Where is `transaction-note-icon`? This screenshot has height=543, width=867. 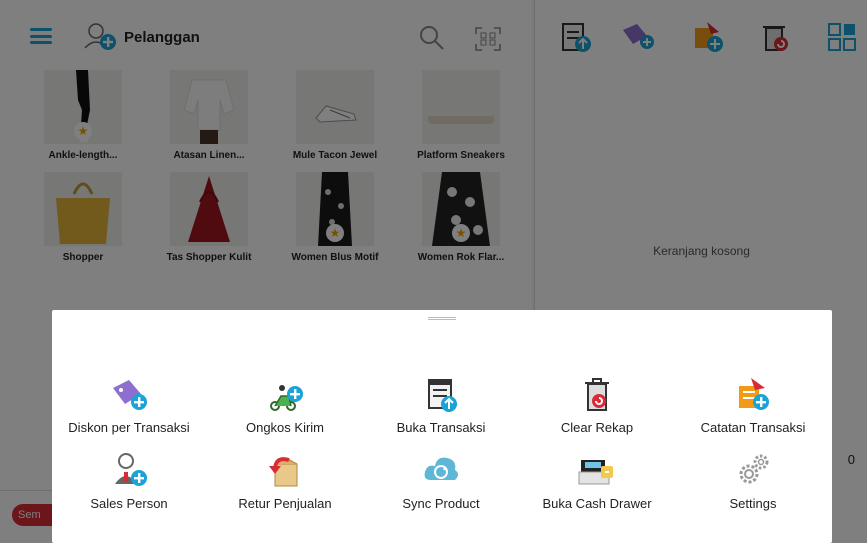 transaction-note-icon is located at coordinates (754, 394).